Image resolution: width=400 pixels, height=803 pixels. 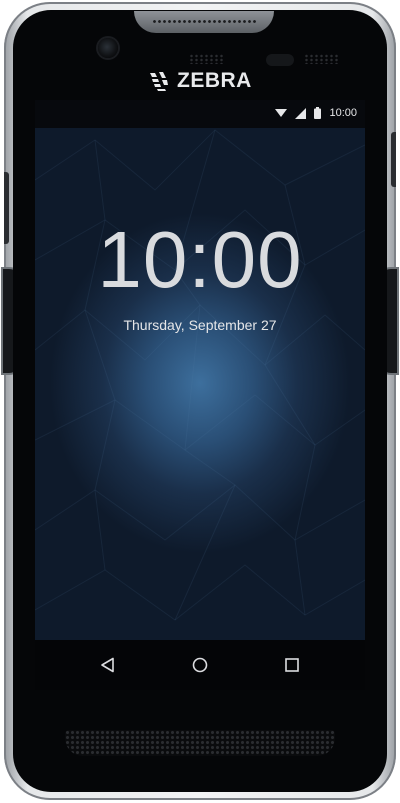 What do you see at coordinates (108, 48) in the screenshot?
I see `front-camera` at bounding box center [108, 48].